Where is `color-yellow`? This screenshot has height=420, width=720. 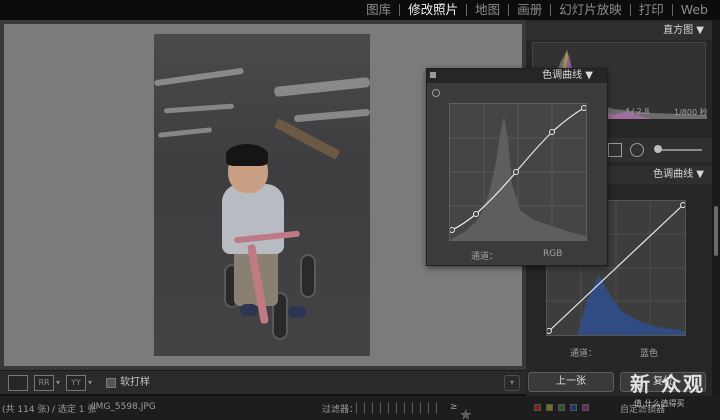
color-yellow is located at coordinates (549, 407).